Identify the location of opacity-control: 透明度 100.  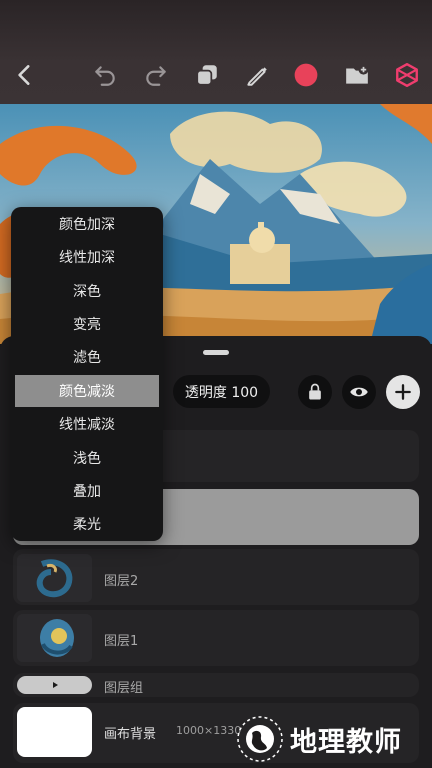
(221, 391).